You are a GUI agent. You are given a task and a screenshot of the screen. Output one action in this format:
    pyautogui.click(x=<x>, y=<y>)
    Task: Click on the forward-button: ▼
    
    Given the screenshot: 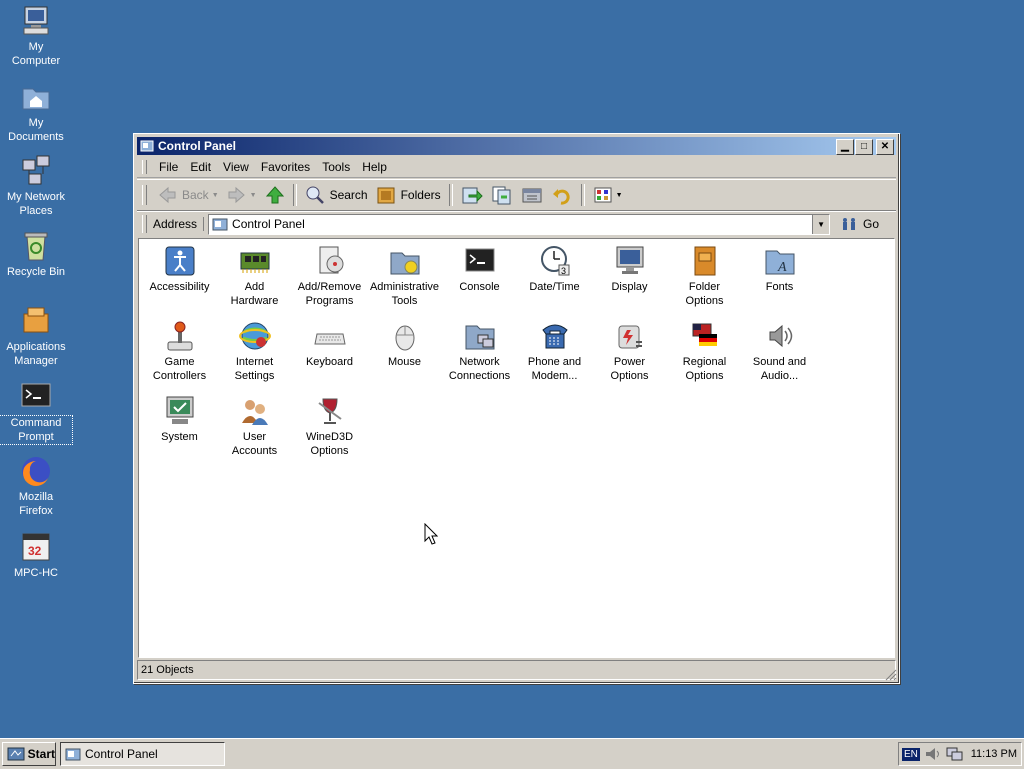 What is the action you would take?
    pyautogui.click(x=242, y=195)
    